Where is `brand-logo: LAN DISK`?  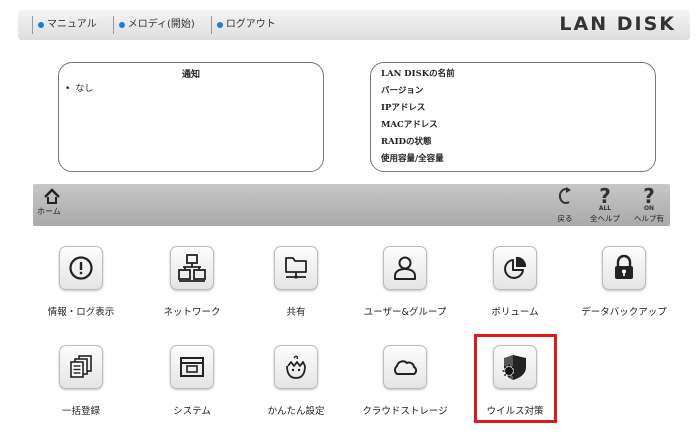 brand-logo: LAN DISK is located at coordinates (617, 24).